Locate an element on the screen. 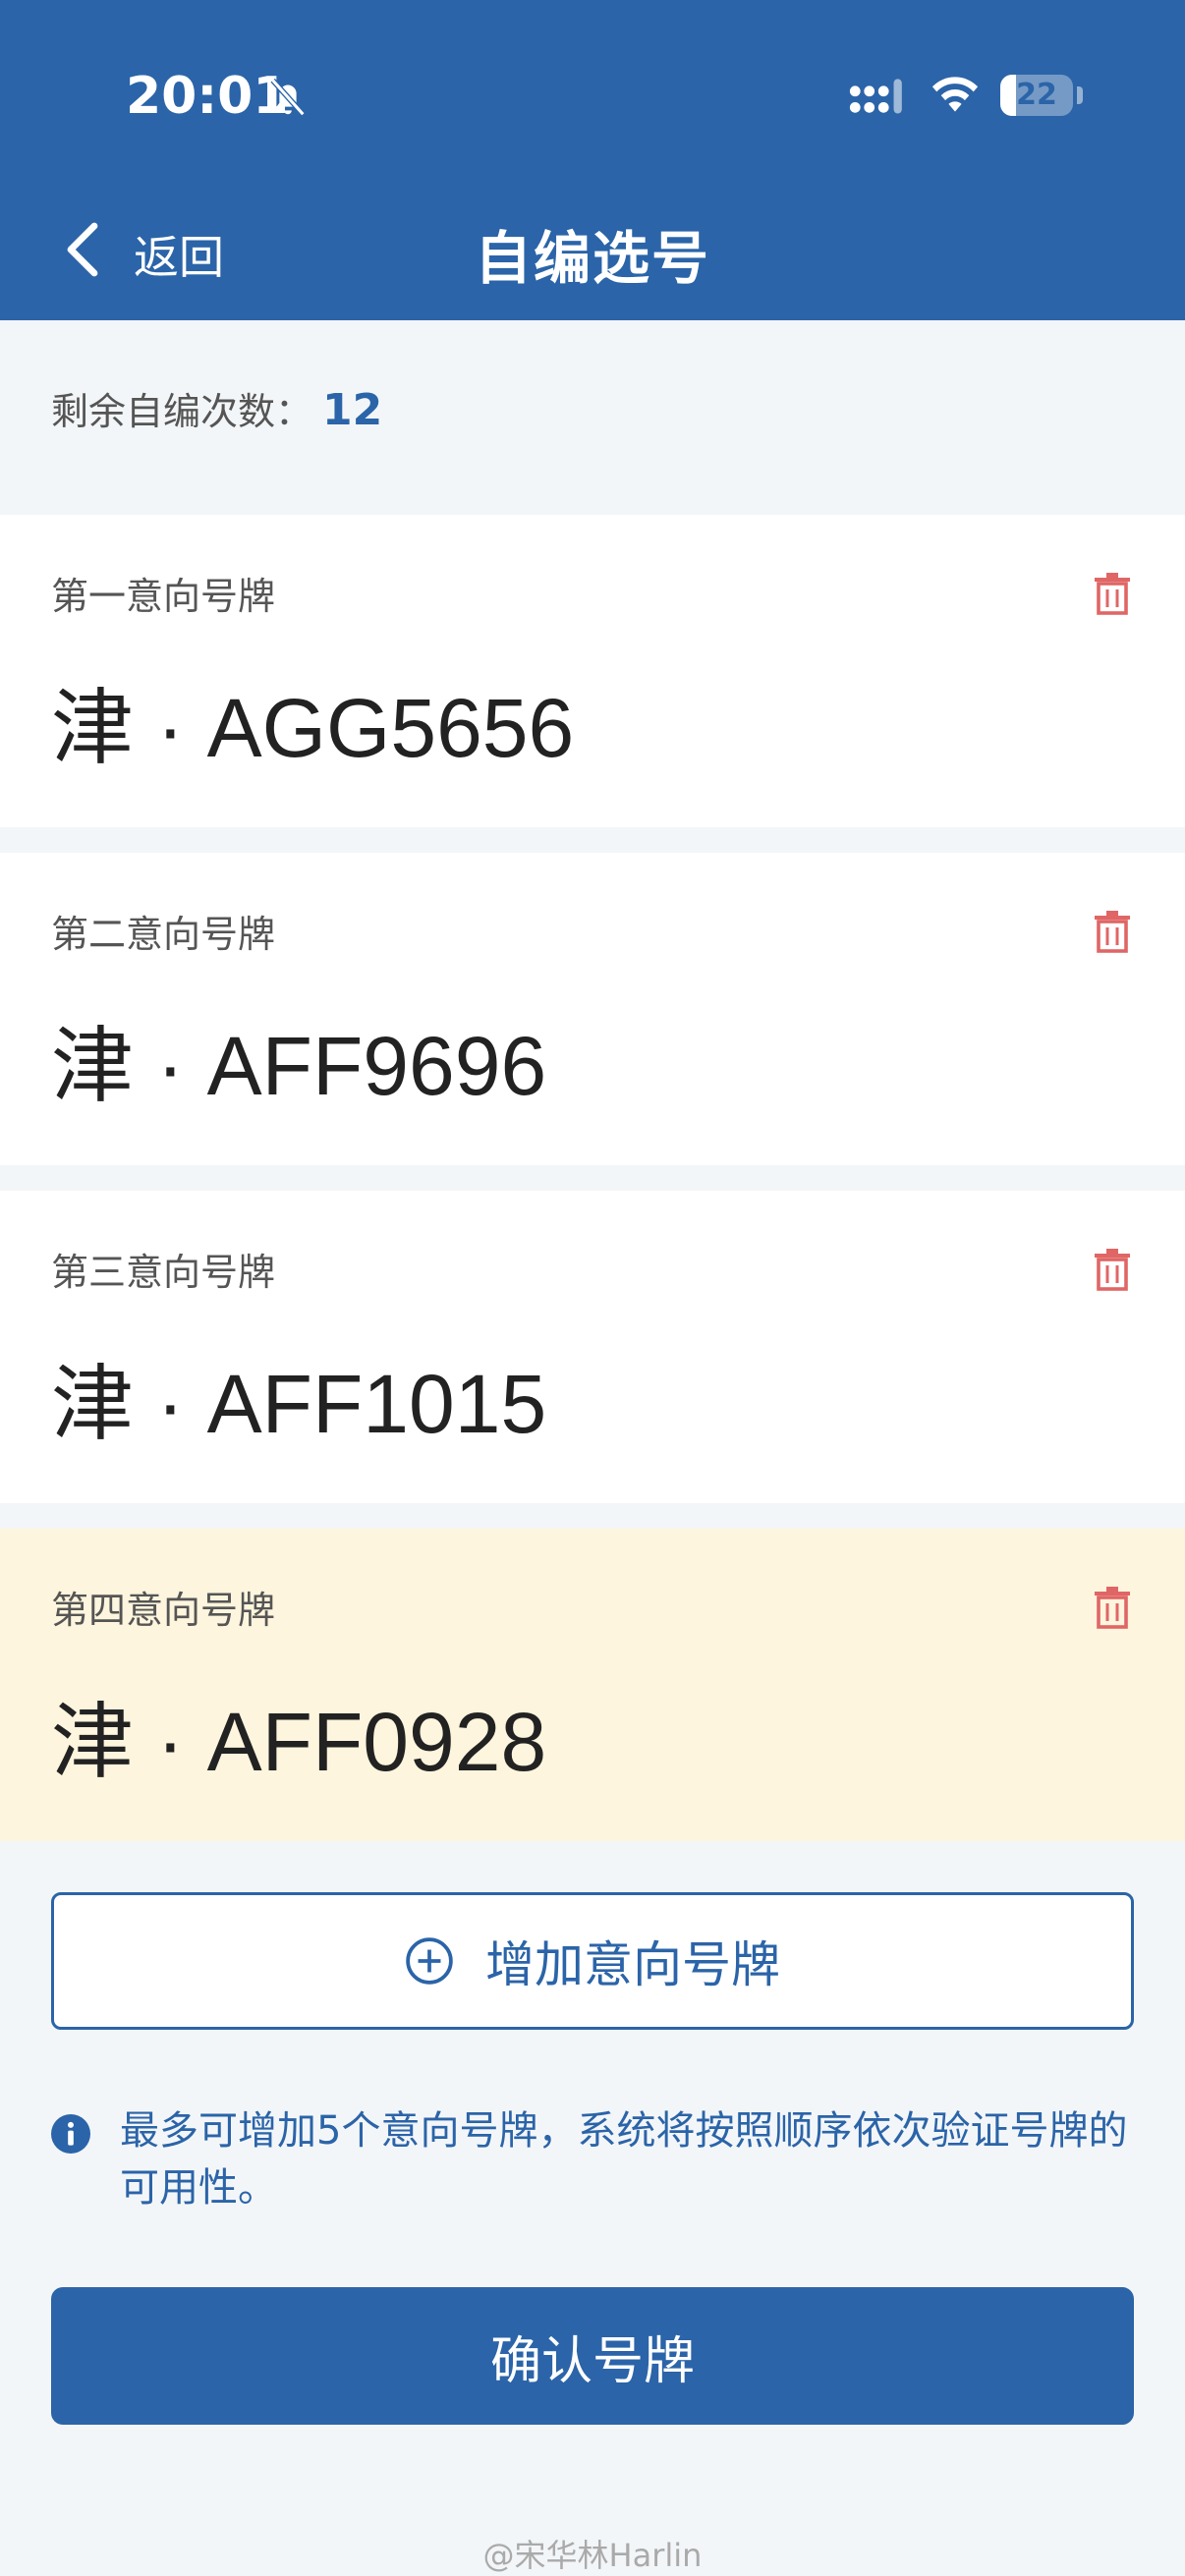 This screenshot has height=2576, width=1185. signal-icon is located at coordinates (876, 96).